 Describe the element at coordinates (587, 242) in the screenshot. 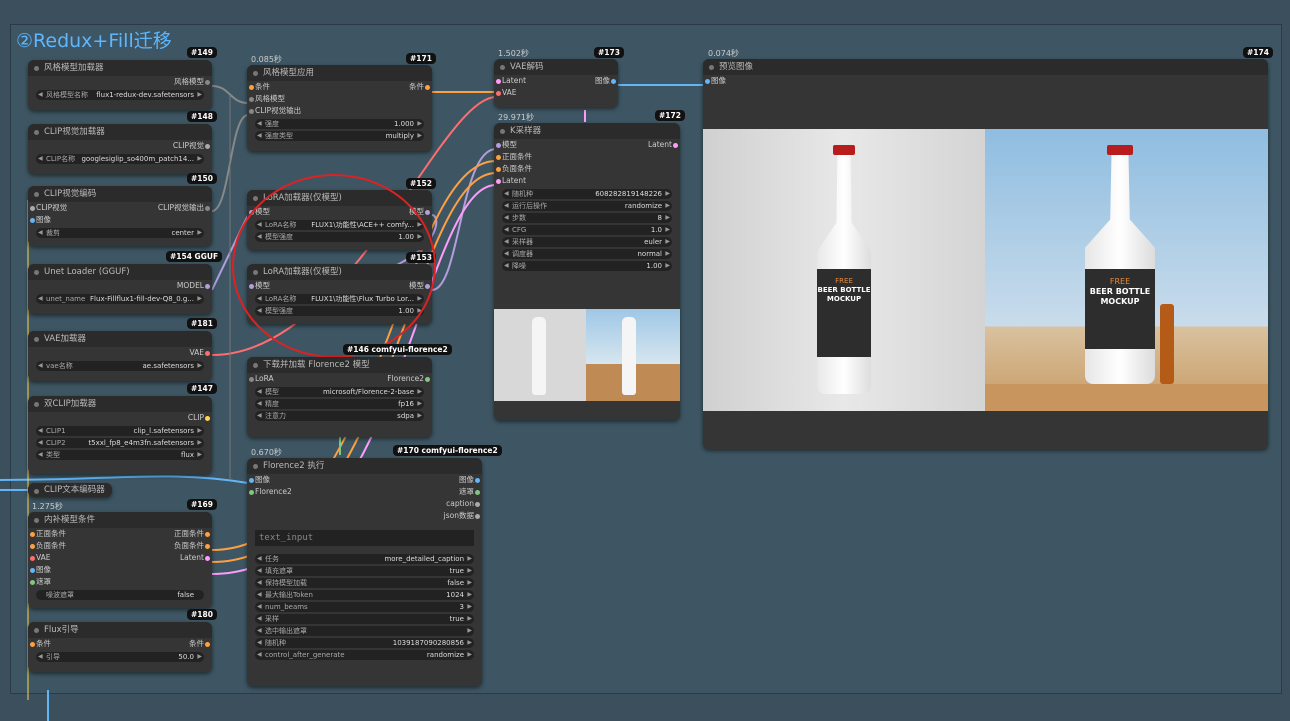

I see `n172-widget: 采样器euler` at that location.